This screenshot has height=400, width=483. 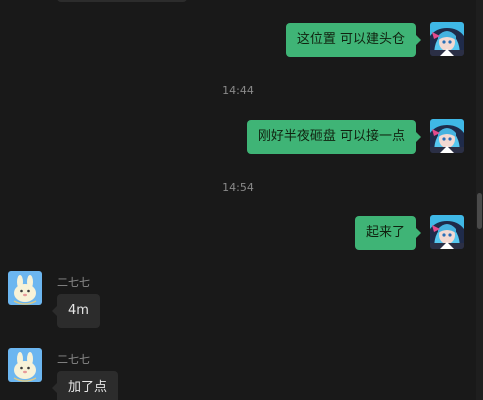 What do you see at coordinates (479, 211) in the screenshot?
I see `scrollbar-thumb` at bounding box center [479, 211].